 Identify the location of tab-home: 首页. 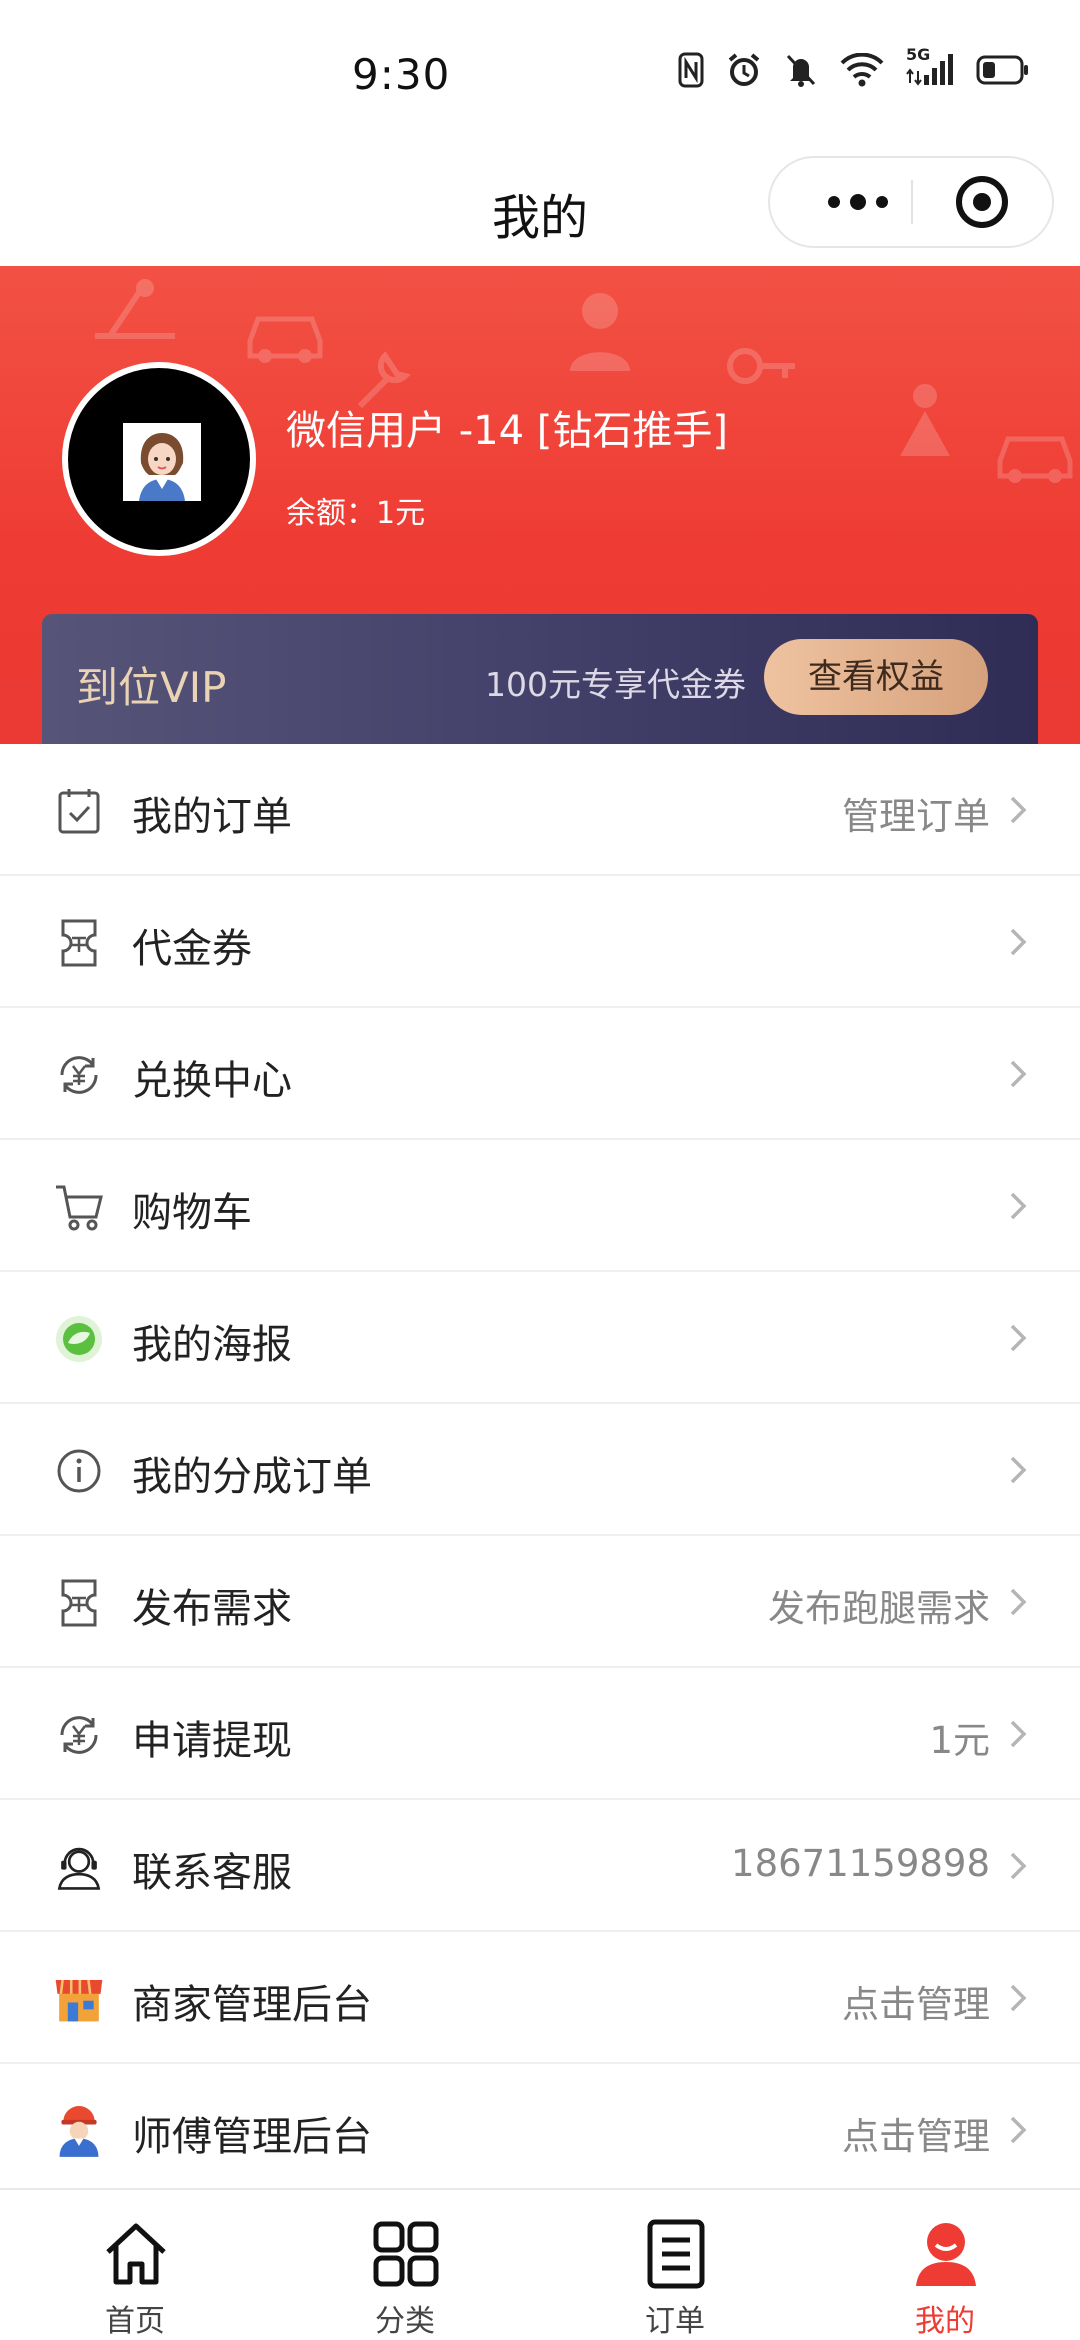
(135, 2265).